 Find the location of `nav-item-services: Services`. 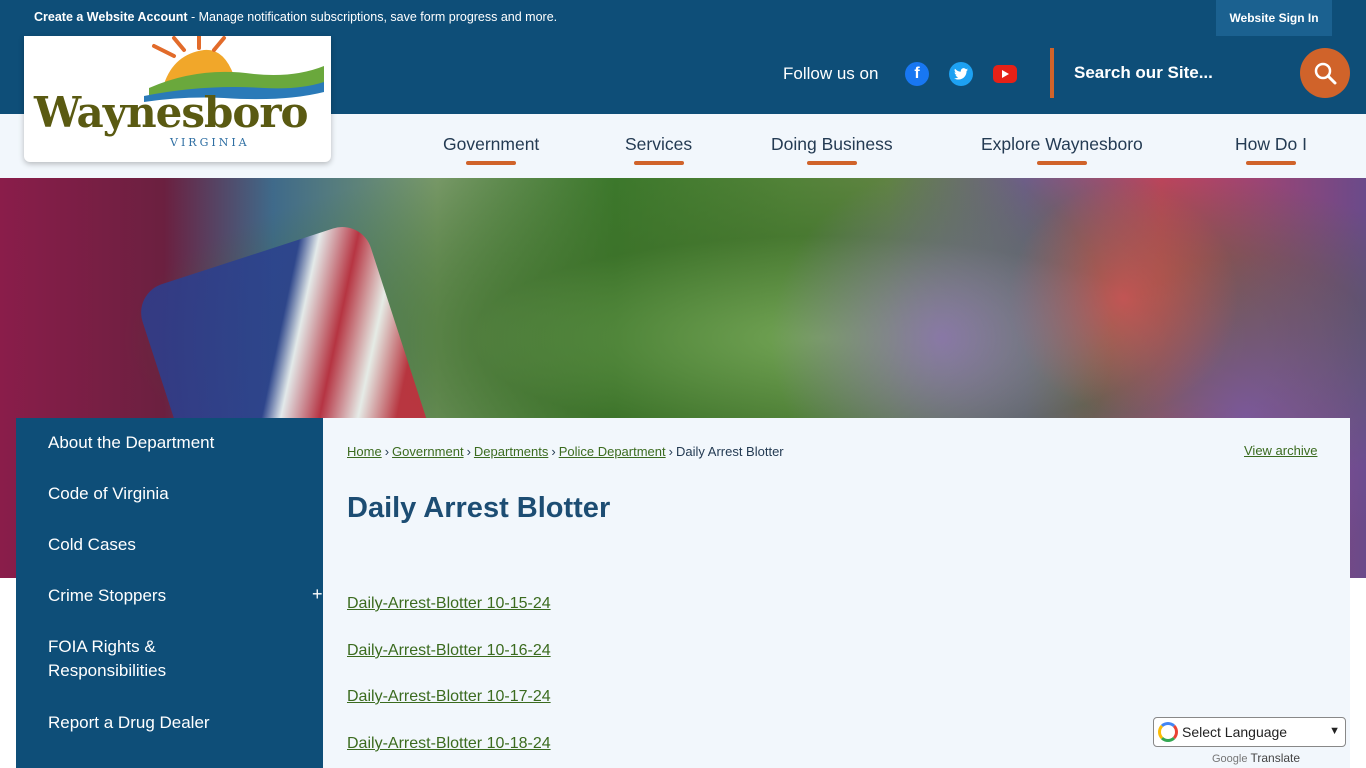

nav-item-services: Services is located at coordinates (658, 149).